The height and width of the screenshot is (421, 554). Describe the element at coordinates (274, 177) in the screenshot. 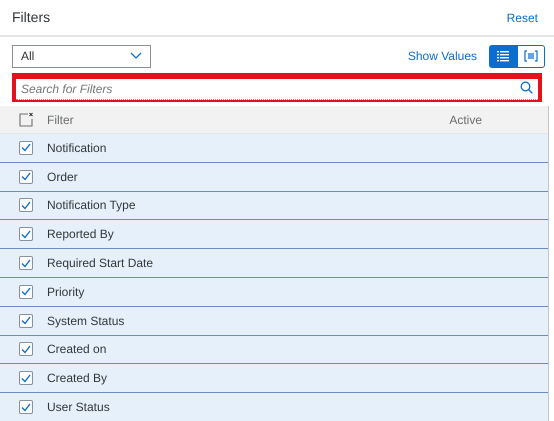

I see `filter-row: Order` at that location.